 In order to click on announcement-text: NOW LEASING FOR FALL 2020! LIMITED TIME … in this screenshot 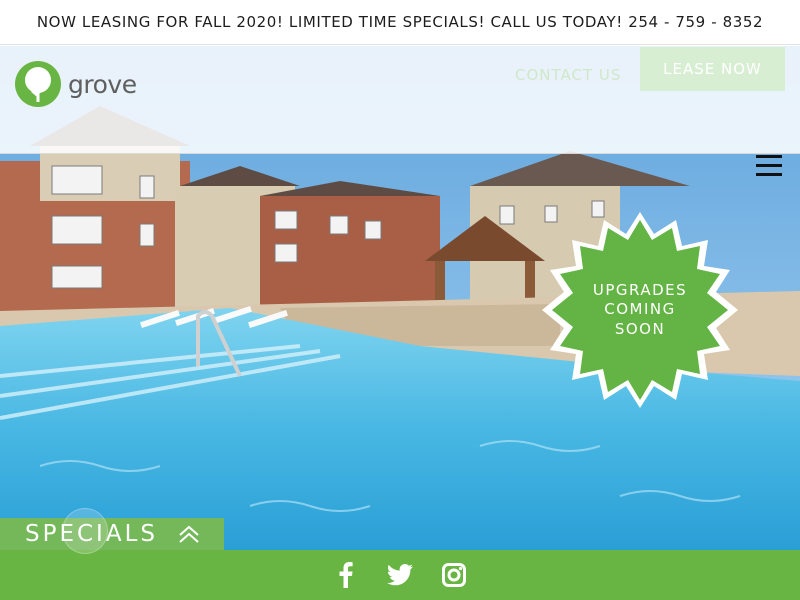, I will do `click(400, 22)`.